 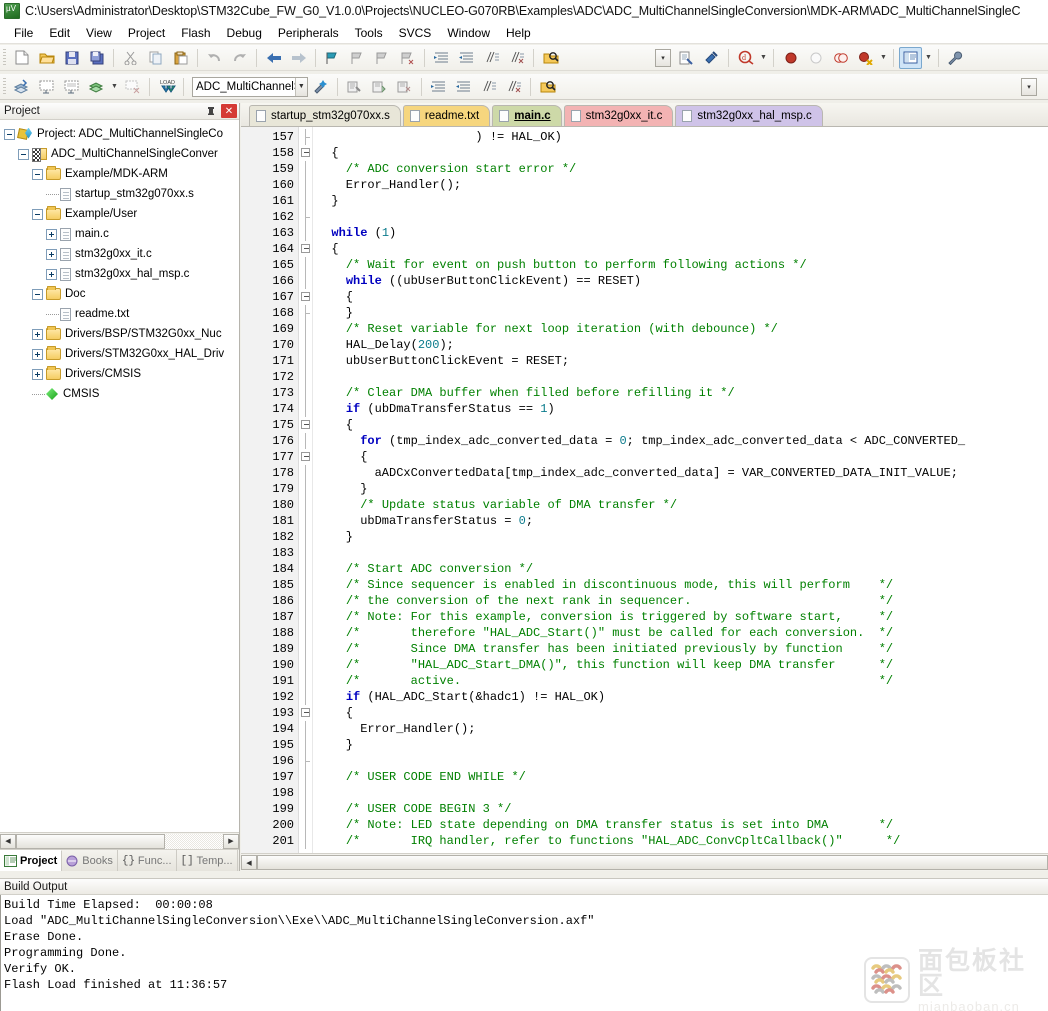 What do you see at coordinates (121, 334) in the screenshot?
I see `tree-item: Drivers/BSP/STM32G0xx_Nuc` at bounding box center [121, 334].